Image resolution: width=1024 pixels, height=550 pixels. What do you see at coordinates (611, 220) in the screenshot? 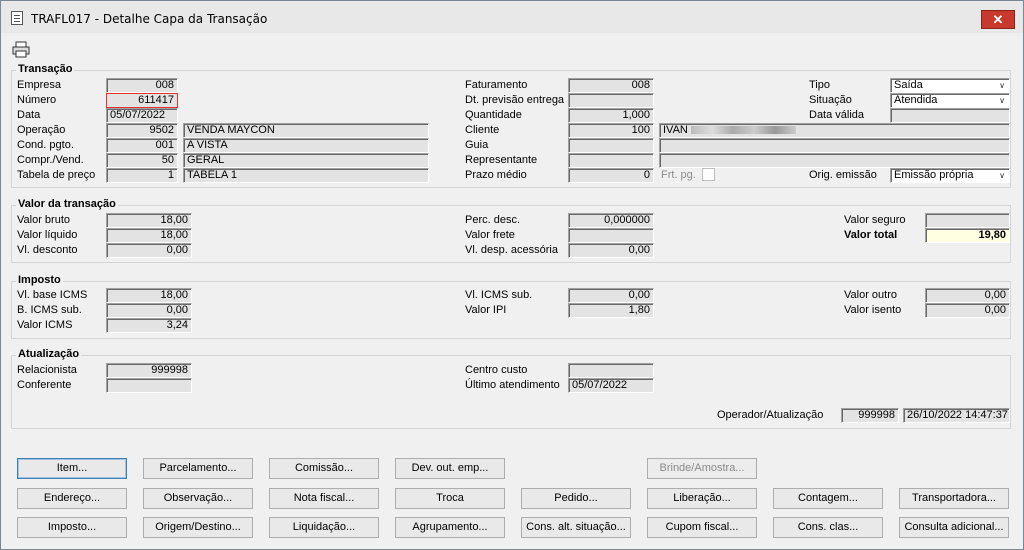
I see `percdesc-field: 0,000000` at bounding box center [611, 220].